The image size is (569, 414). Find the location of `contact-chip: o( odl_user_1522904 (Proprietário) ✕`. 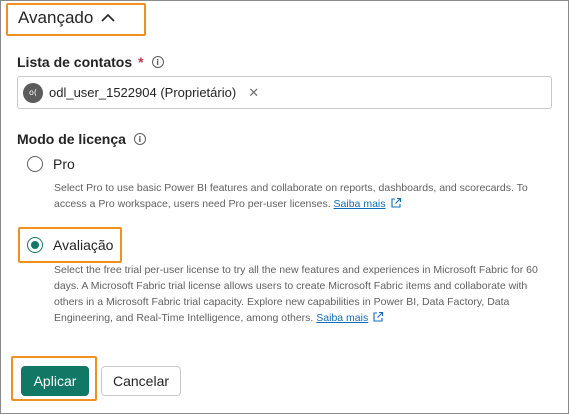

contact-chip: o( odl_user_1522904 (Proprietário) ✕ is located at coordinates (141, 92).